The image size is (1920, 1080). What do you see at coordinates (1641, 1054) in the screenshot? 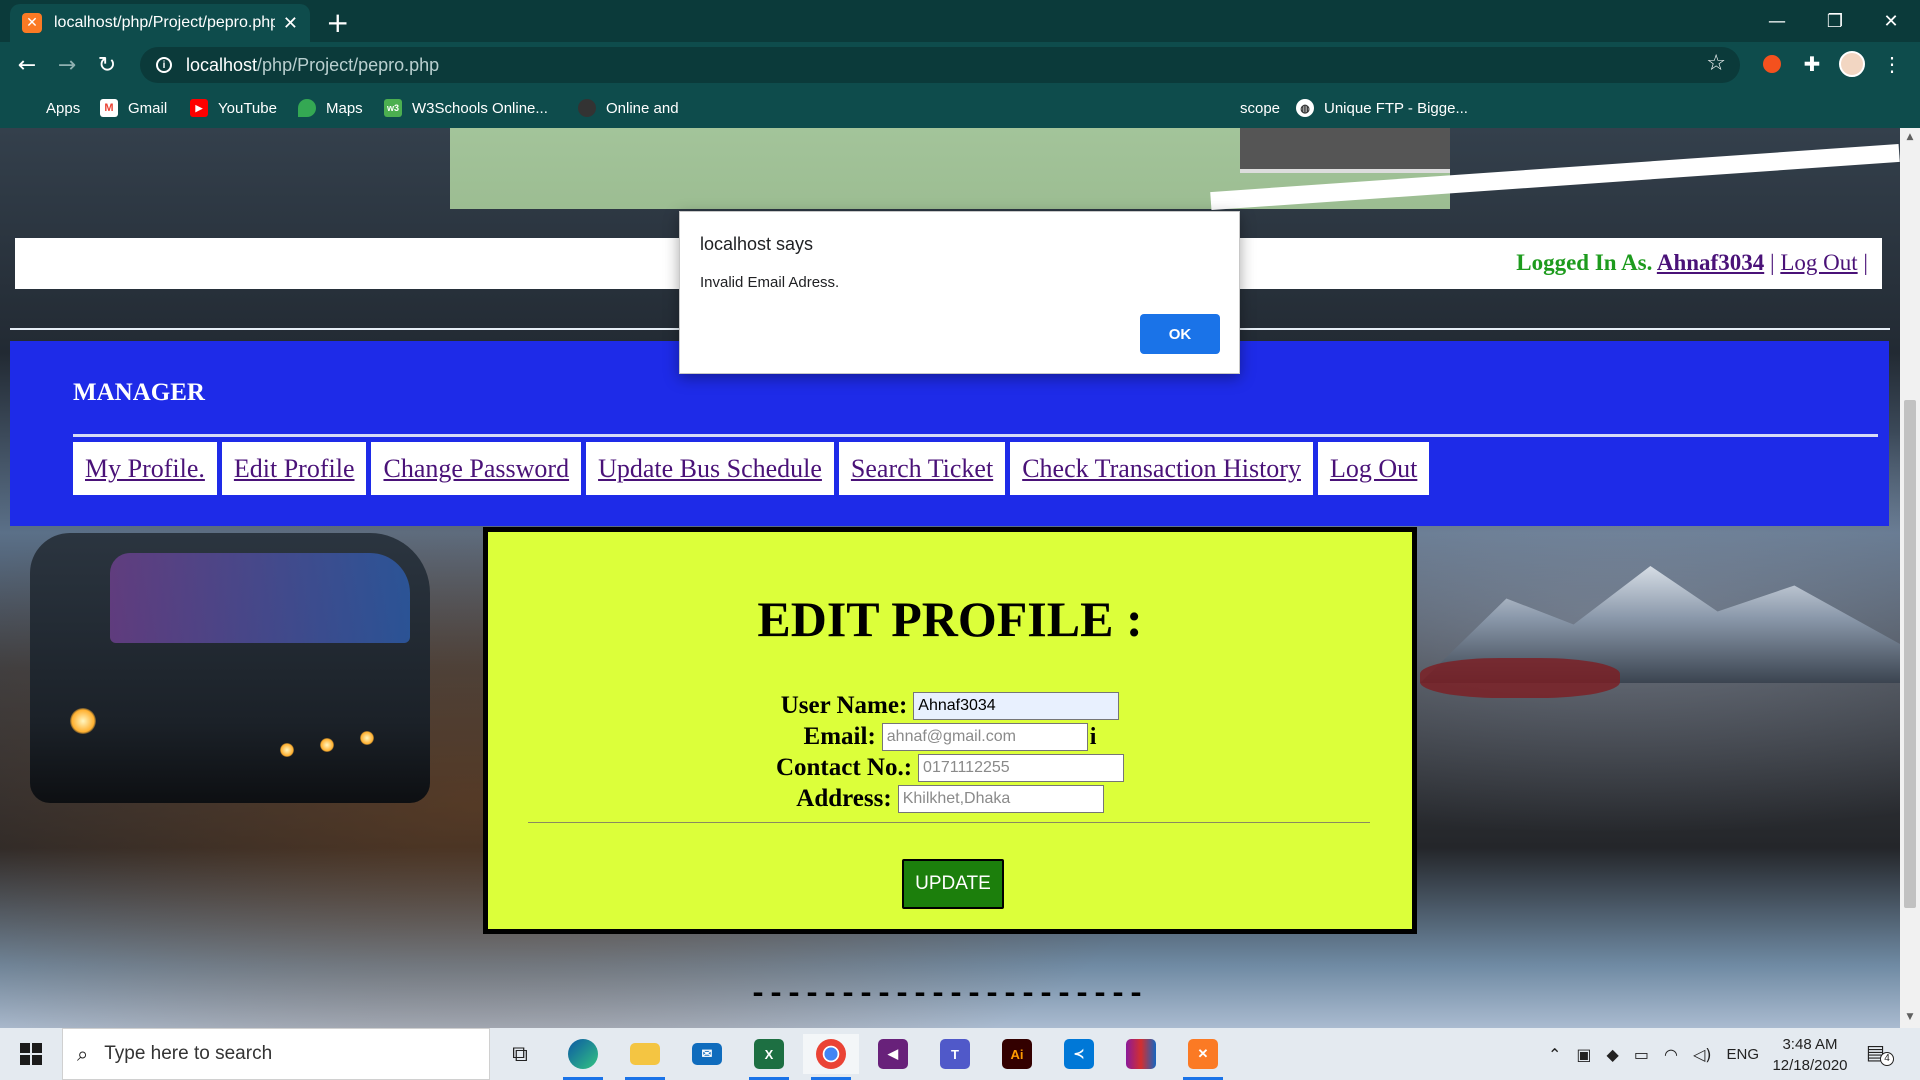
I see `battery-icon: ▭` at bounding box center [1641, 1054].